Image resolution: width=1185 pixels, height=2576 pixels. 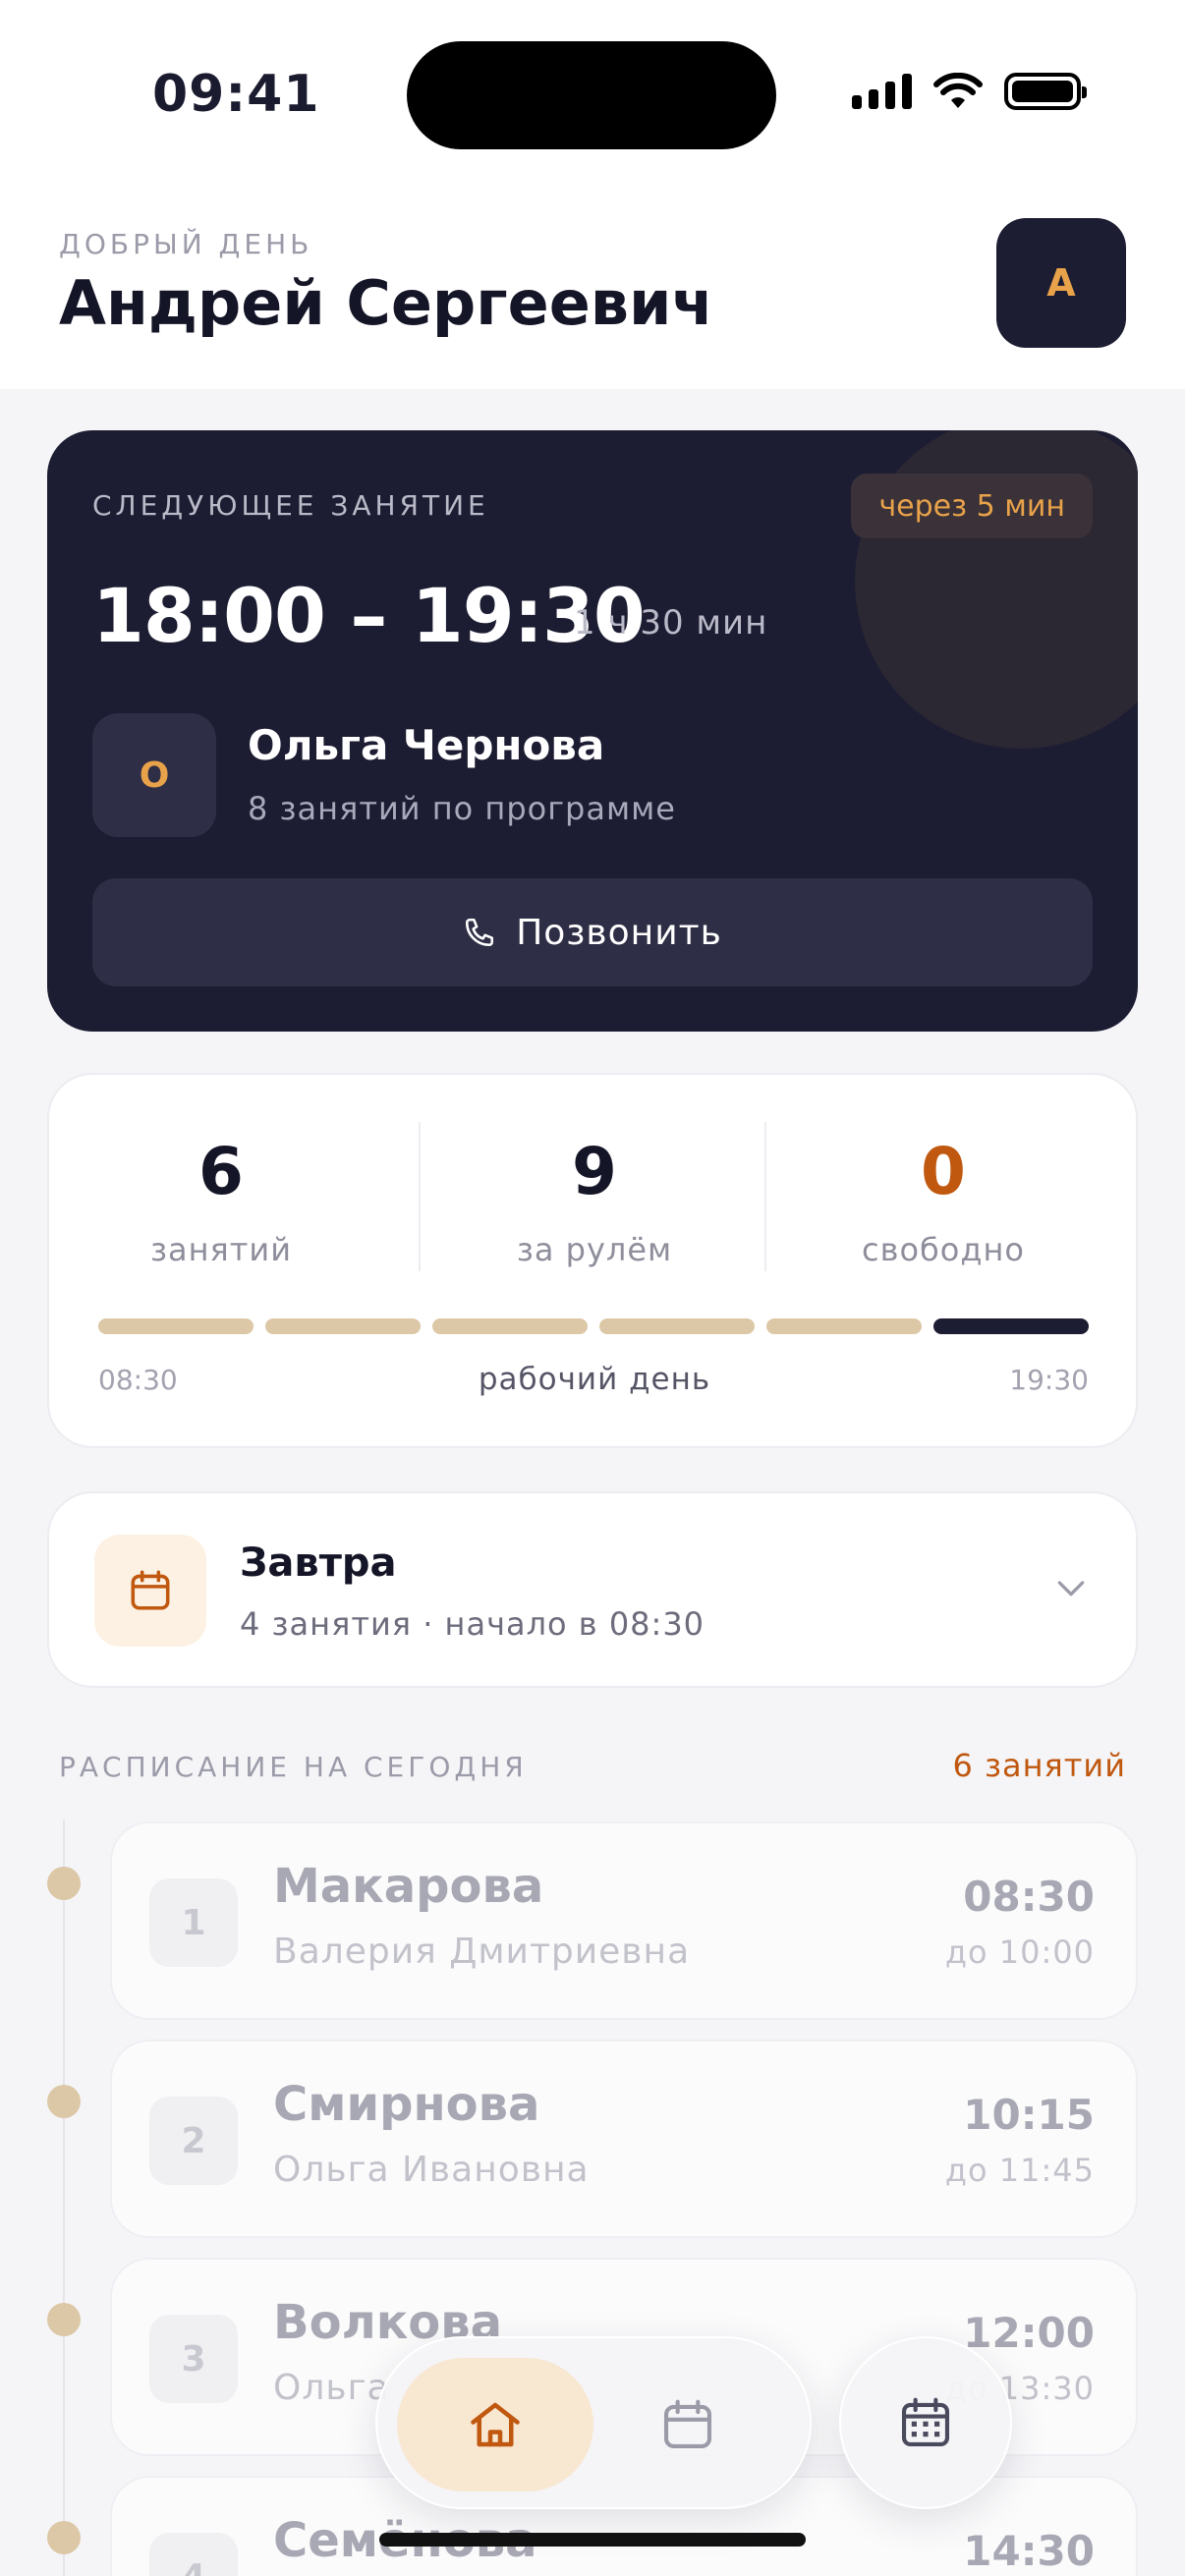 What do you see at coordinates (462, 808) in the screenshot?
I see `student-progress: 8 занятий по программе` at bounding box center [462, 808].